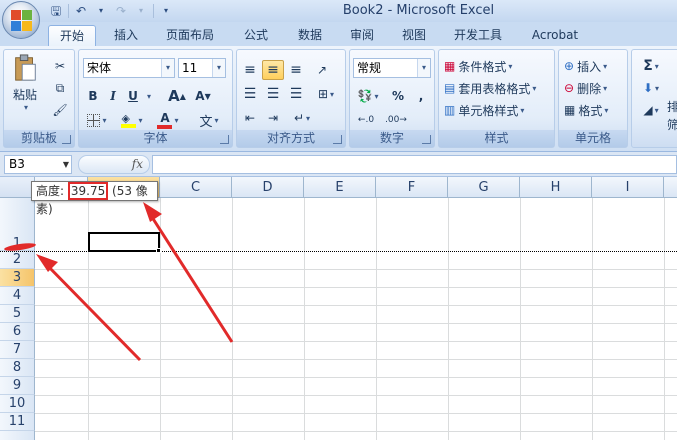 This screenshot has height=440, width=677. What do you see at coordinates (273, 70) in the screenshot?
I see `middle-align-button: ≡` at bounding box center [273, 70].